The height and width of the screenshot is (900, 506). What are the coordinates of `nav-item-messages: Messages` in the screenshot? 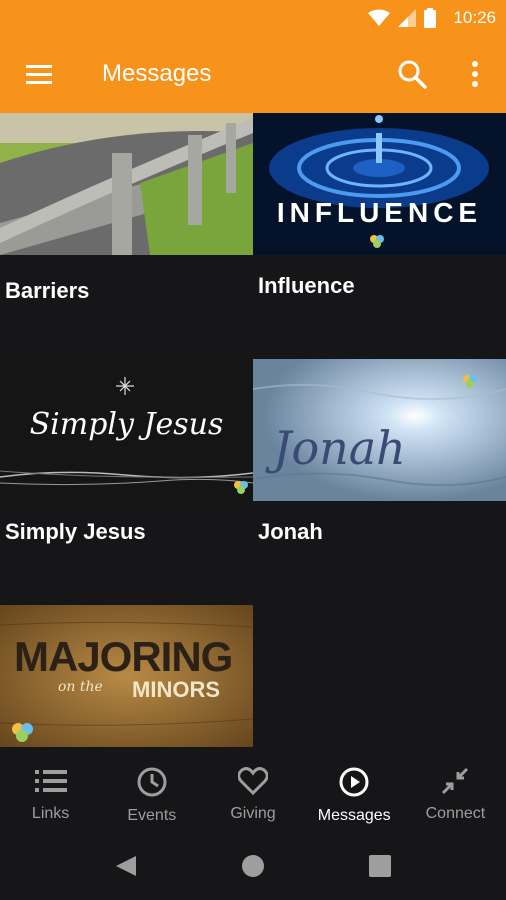 It's located at (354, 791).